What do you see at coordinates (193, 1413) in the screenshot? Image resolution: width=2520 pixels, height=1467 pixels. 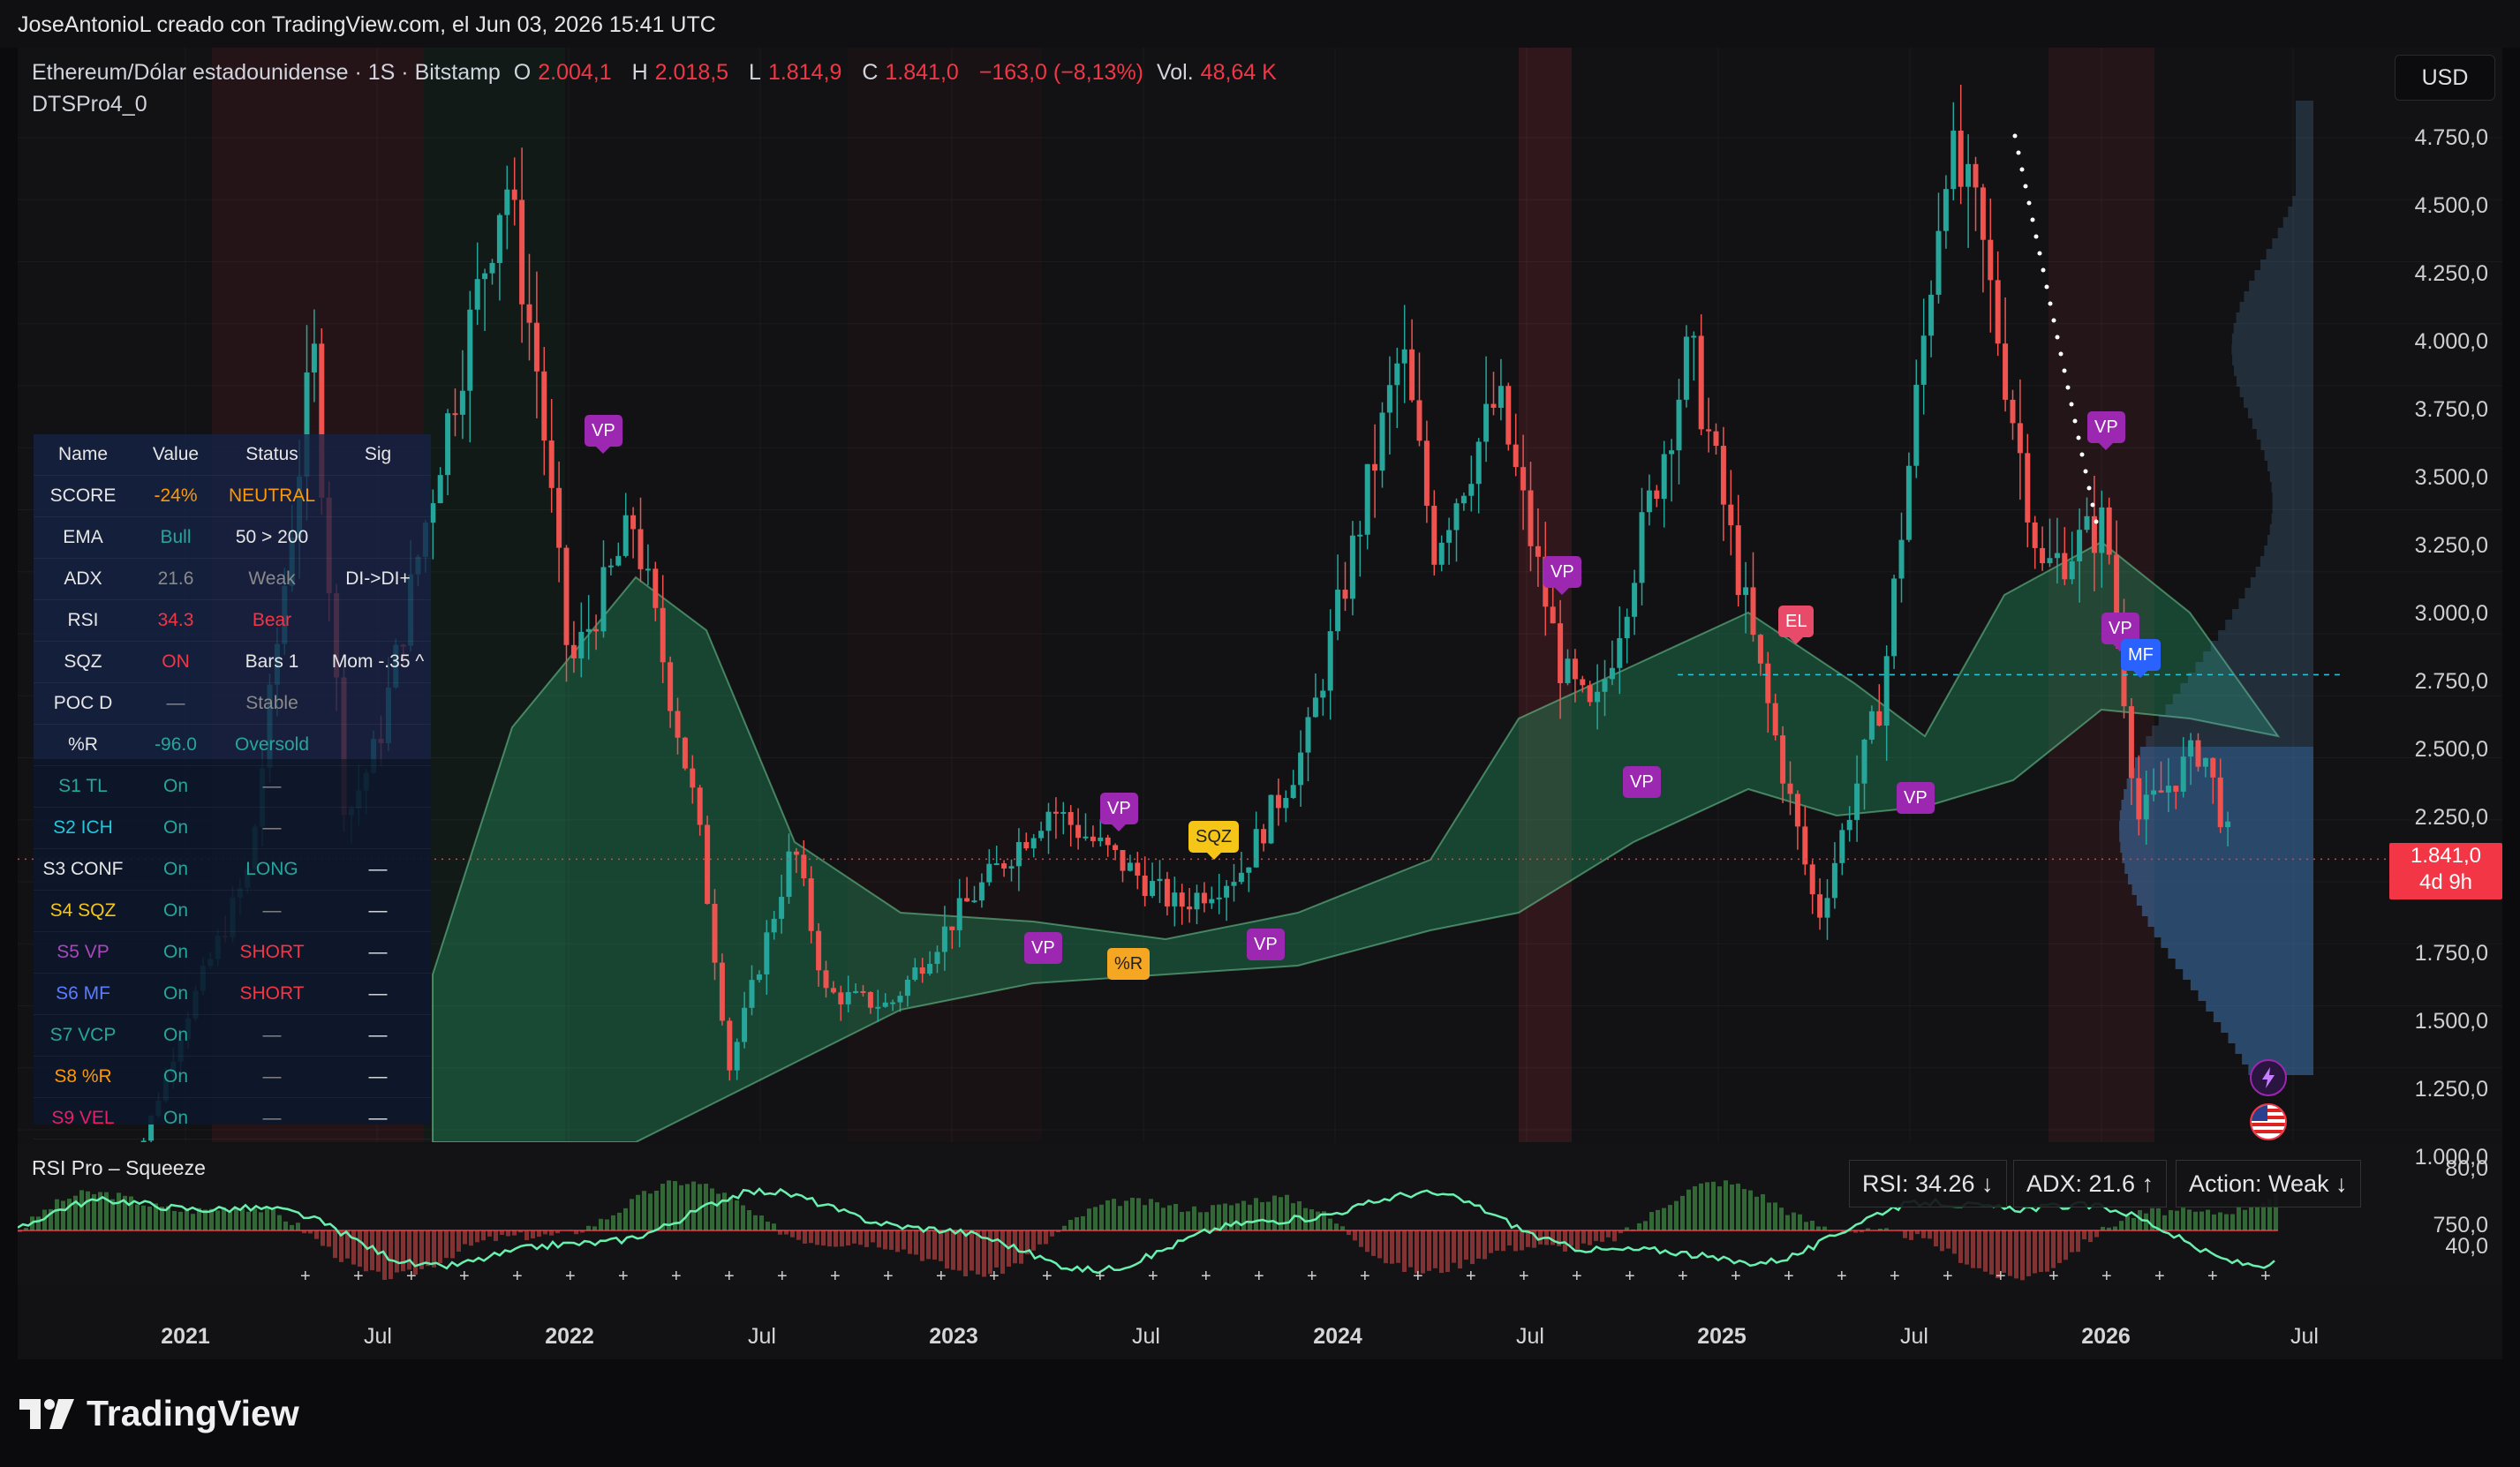 I see `tradingview-wordmark: TradingView` at bounding box center [193, 1413].